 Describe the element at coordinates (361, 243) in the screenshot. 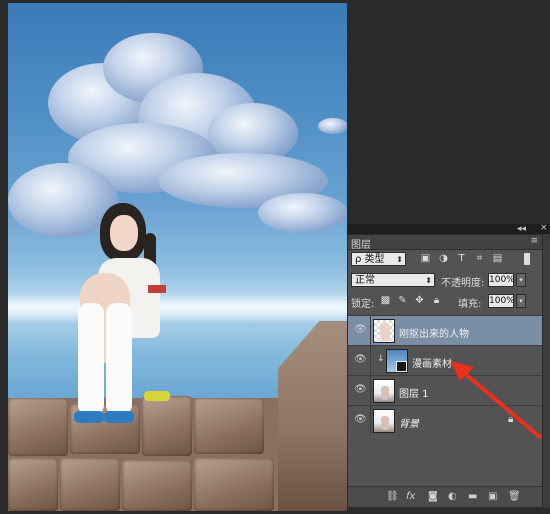

I see `tab-layers: 图层` at that location.